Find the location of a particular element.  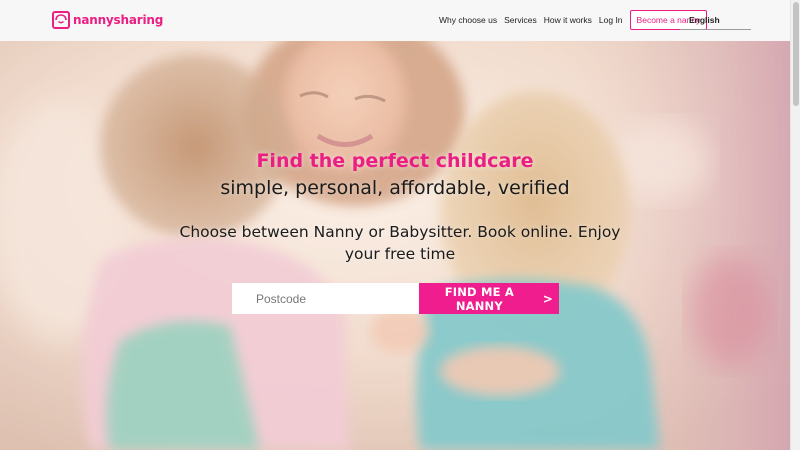

language-value: English is located at coordinates (704, 19).